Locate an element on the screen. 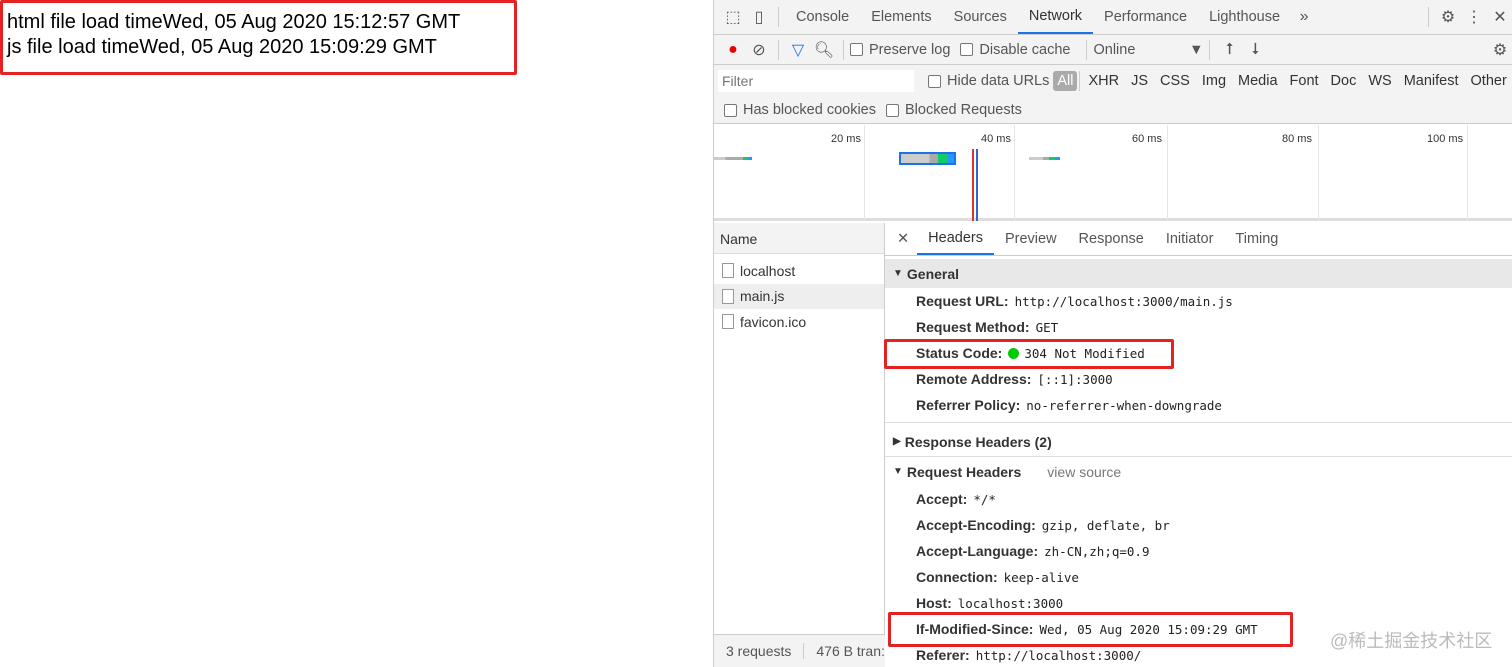 The image size is (1512, 667). header-key: Accept: is located at coordinates (942, 499).